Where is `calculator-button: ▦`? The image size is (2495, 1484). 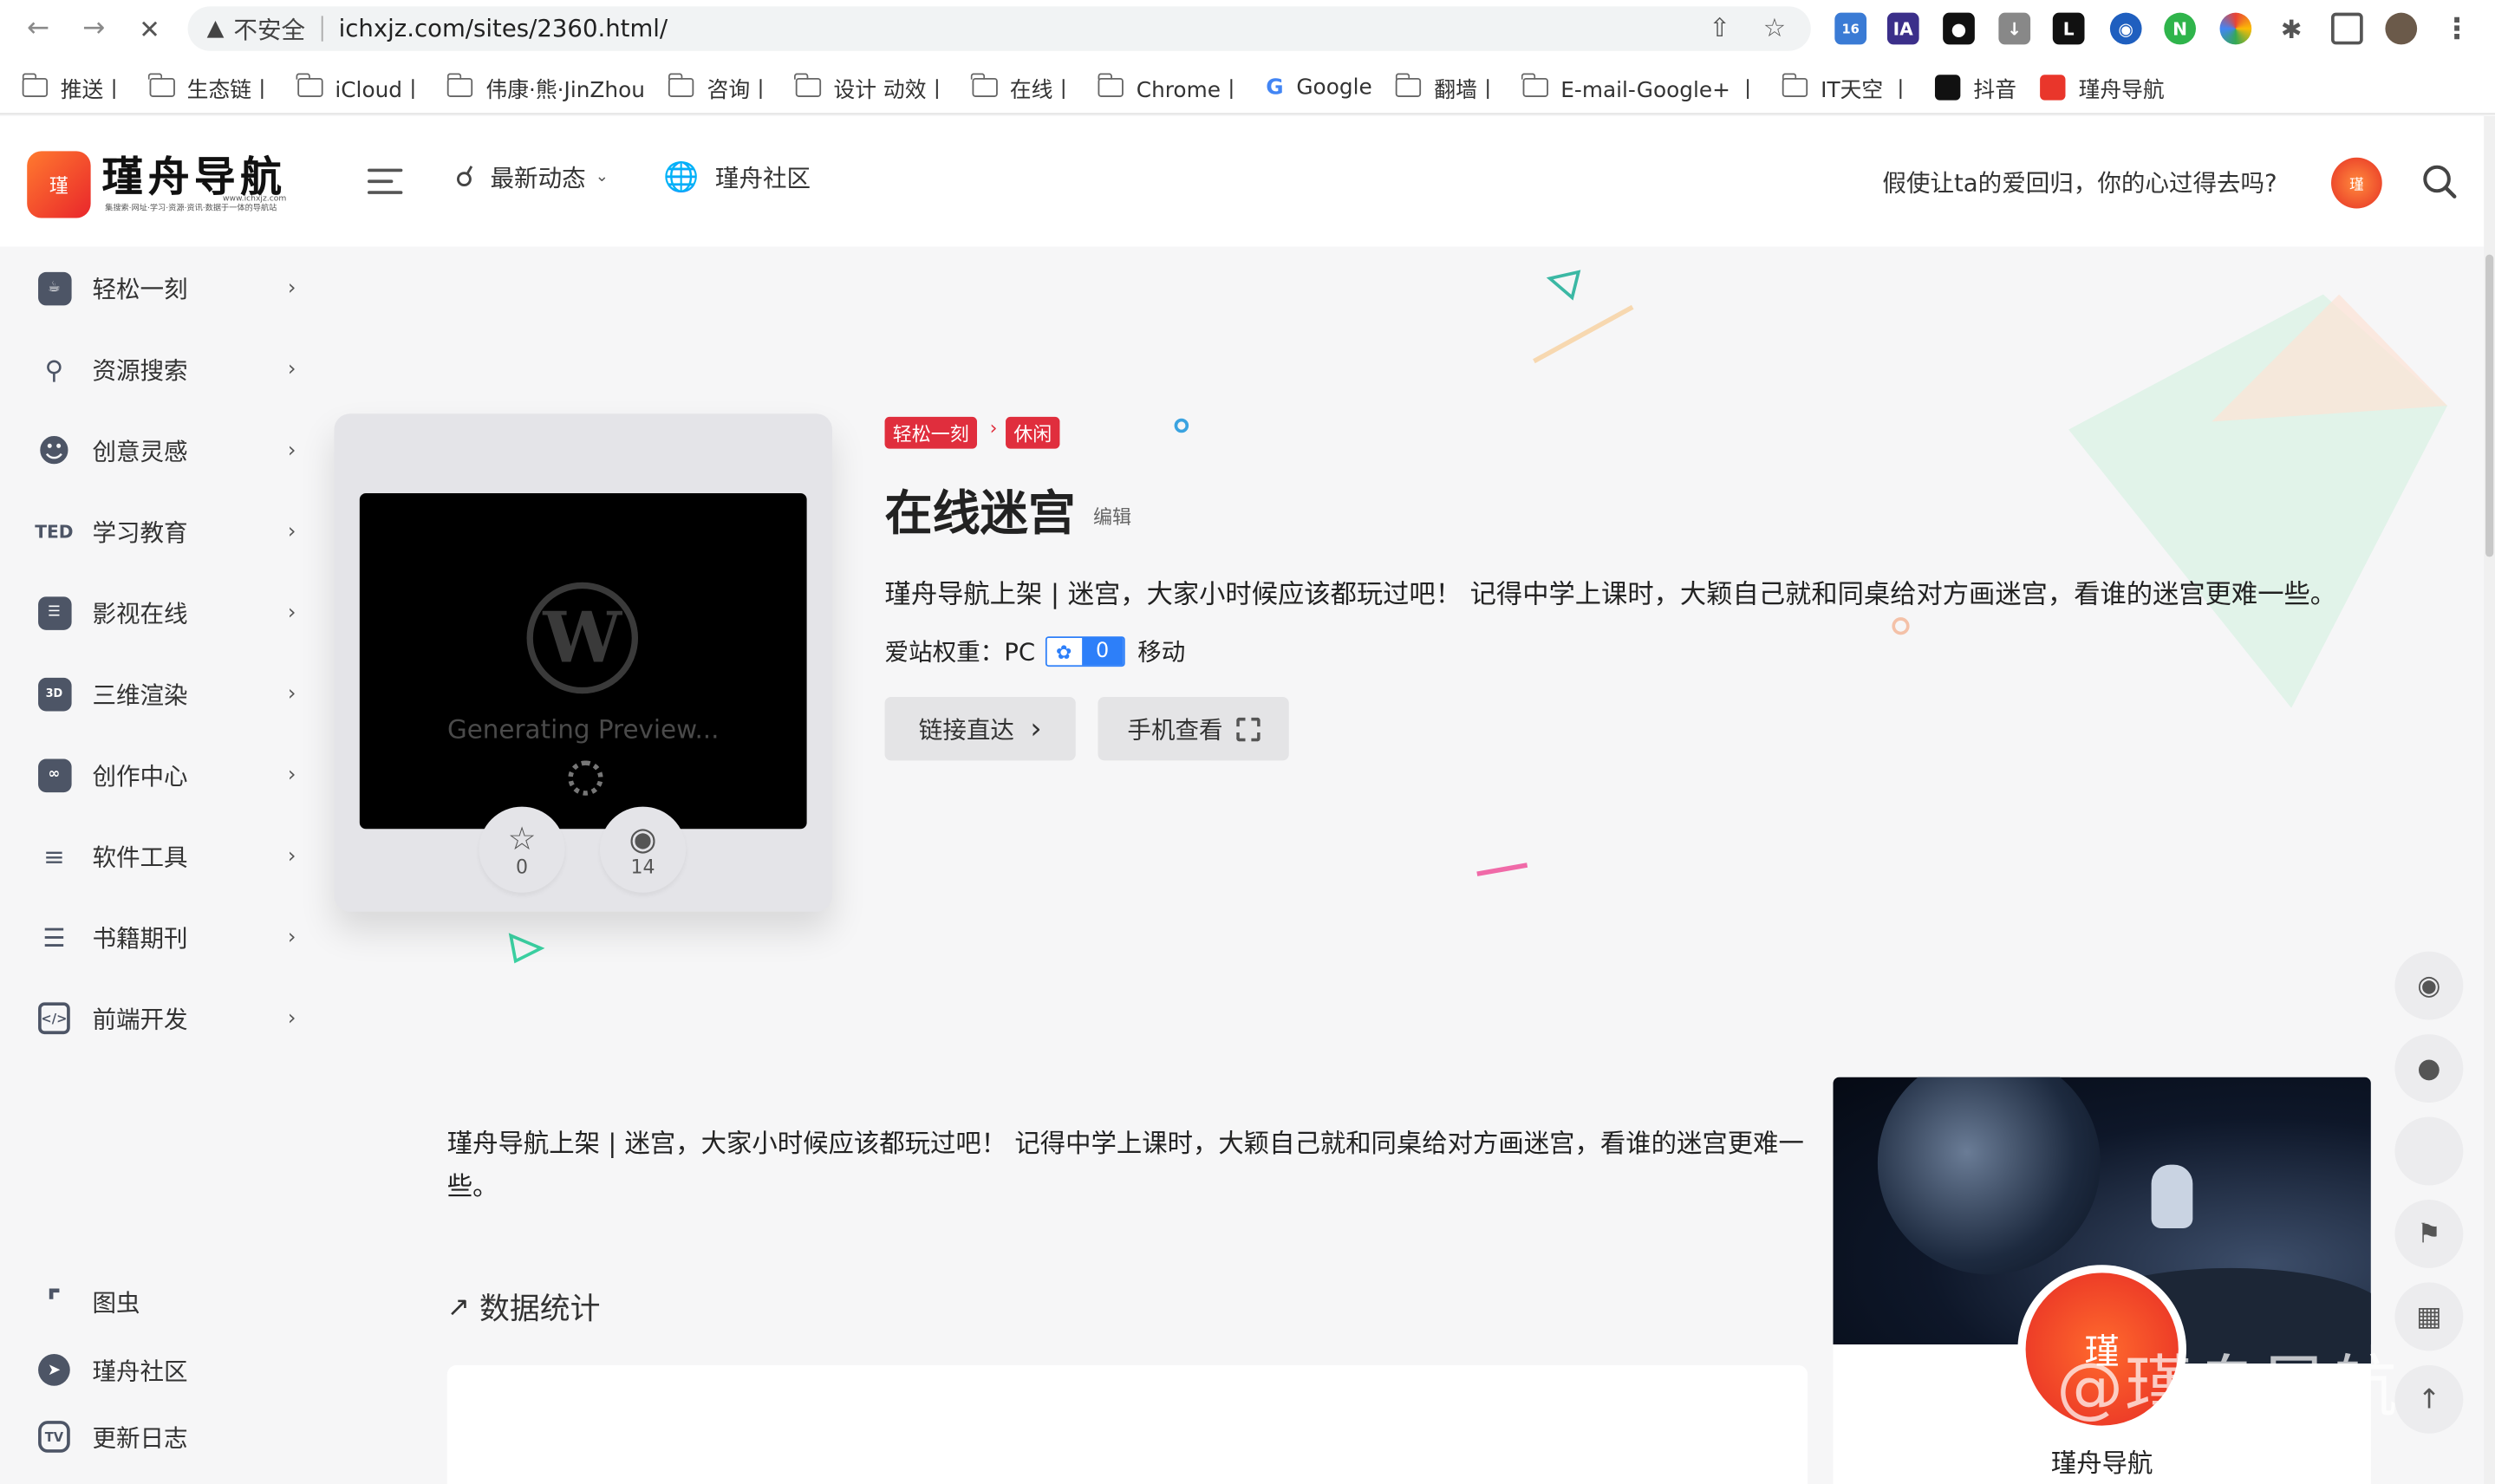
calculator-button: ▦ is located at coordinates (2429, 1316).